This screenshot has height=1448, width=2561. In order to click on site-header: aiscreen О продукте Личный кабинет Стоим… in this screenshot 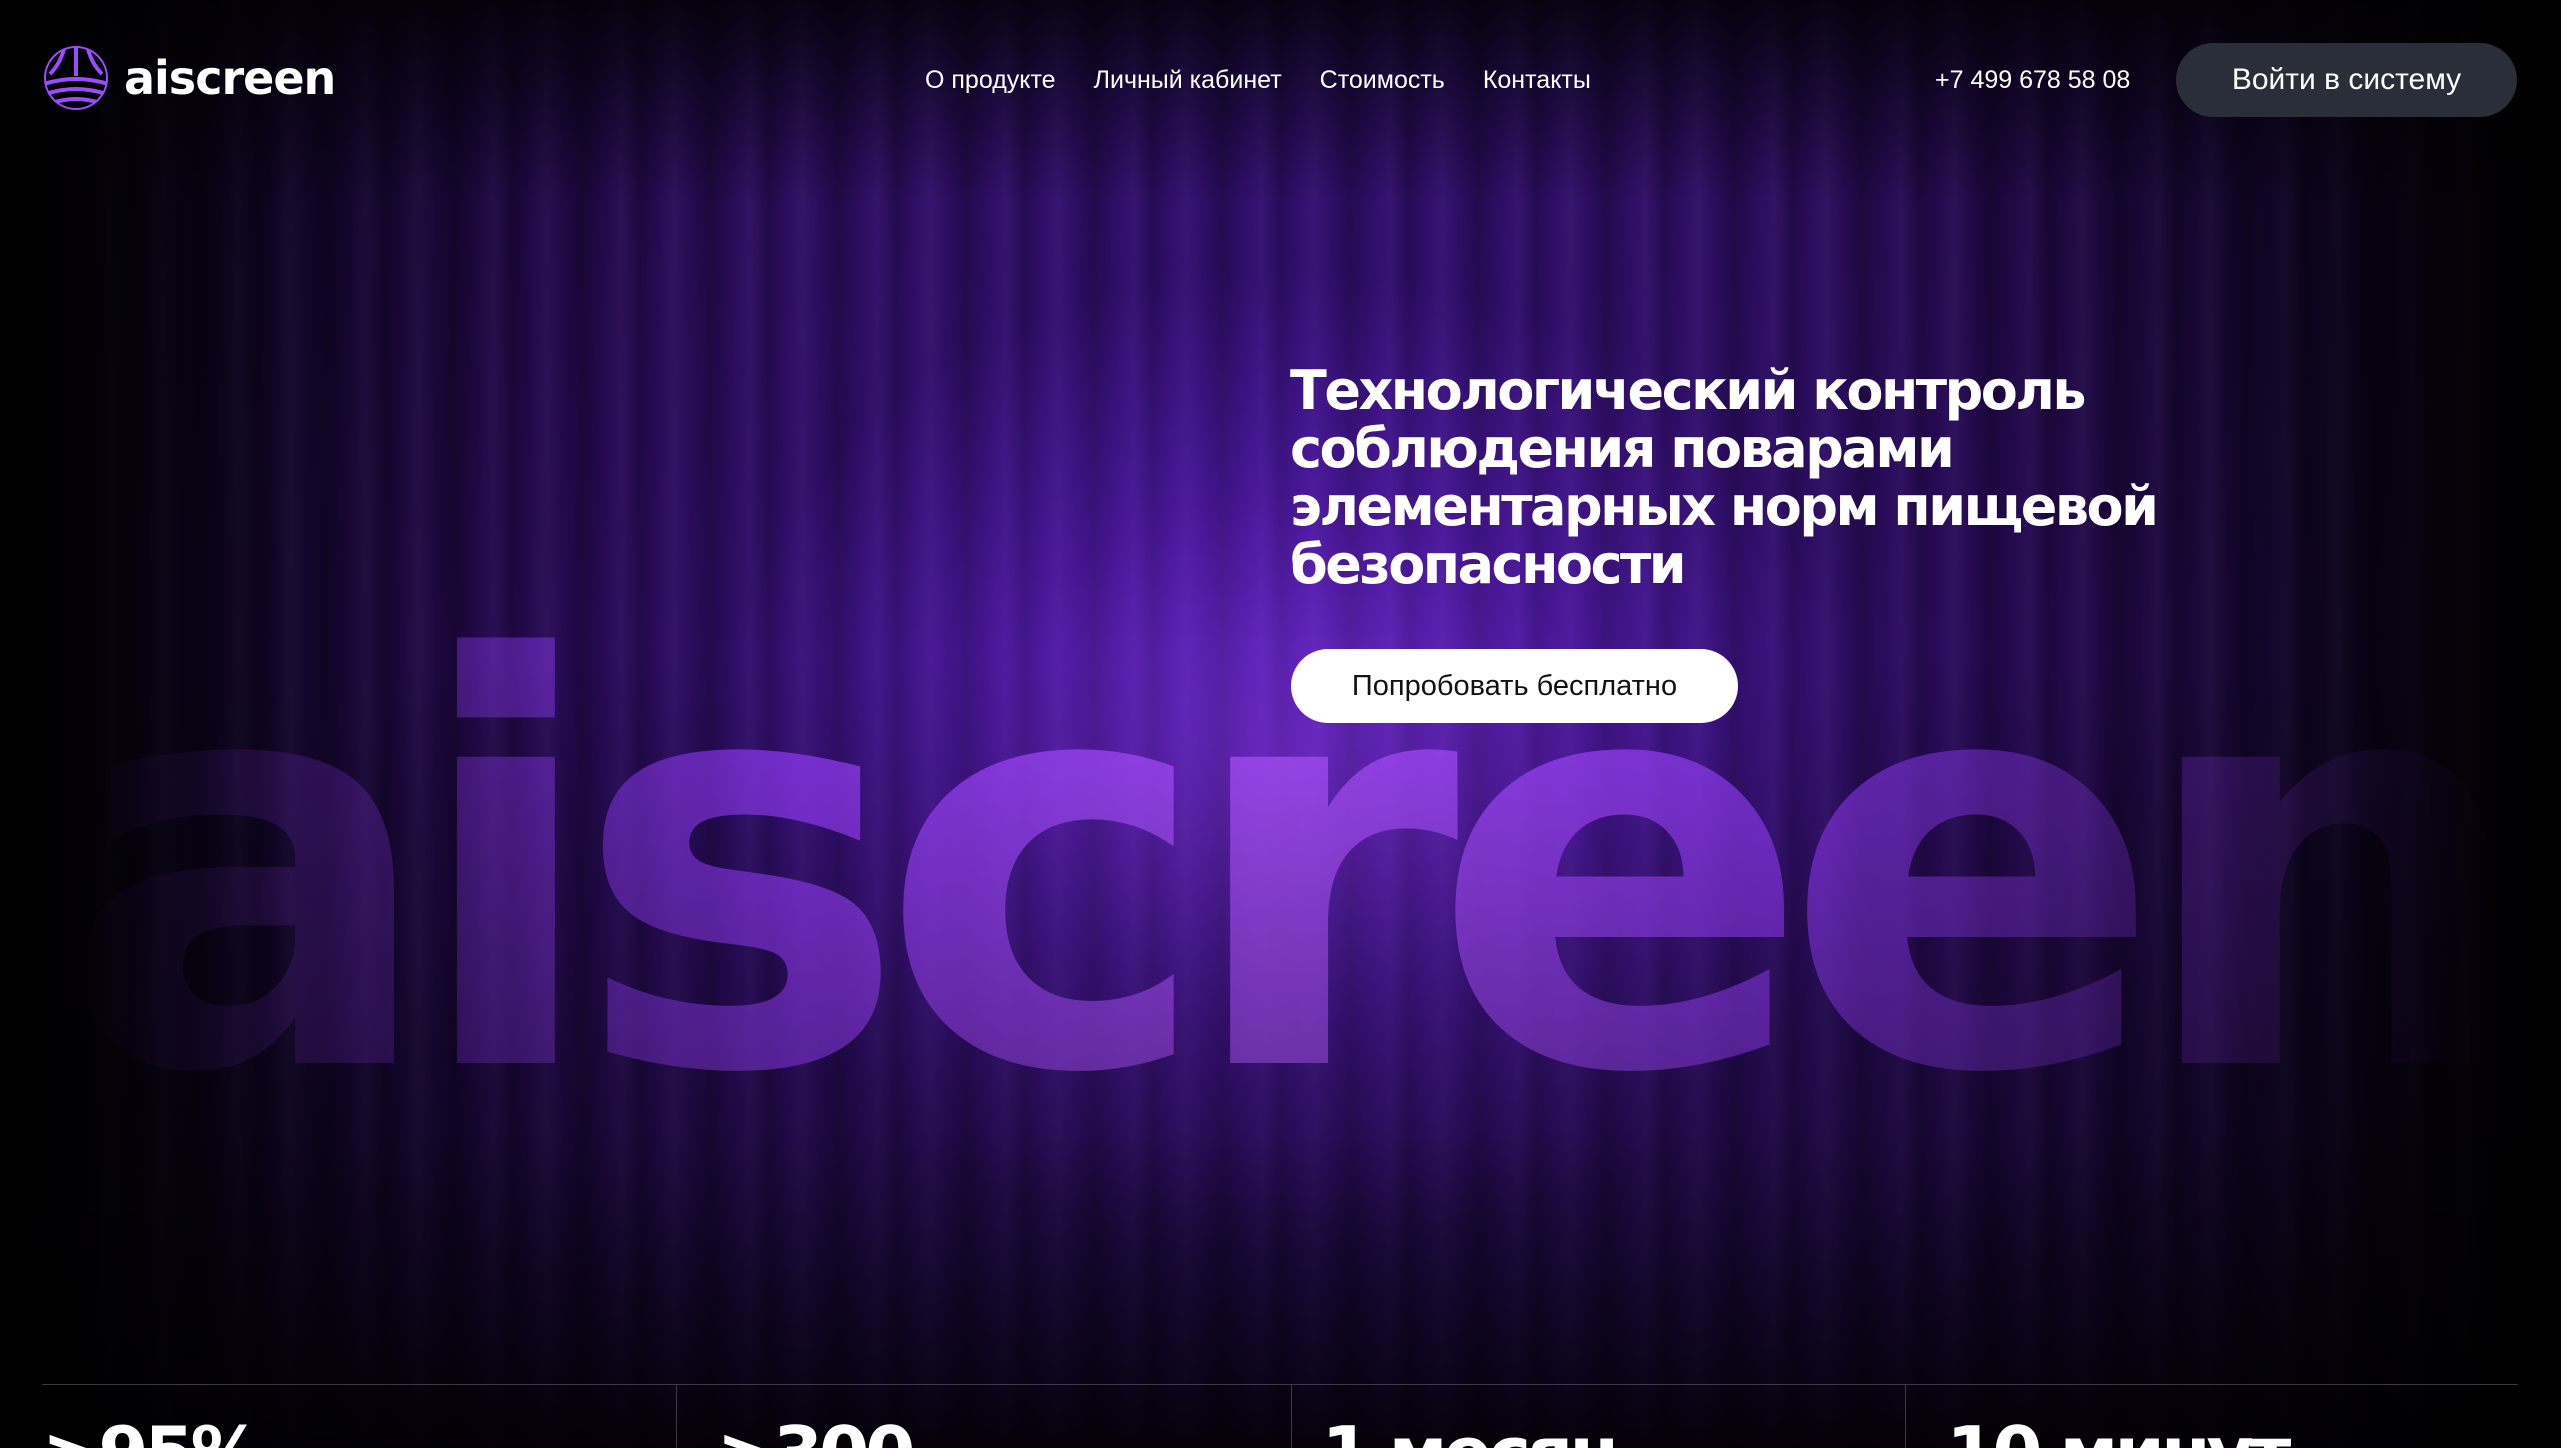, I will do `click(1280, 80)`.